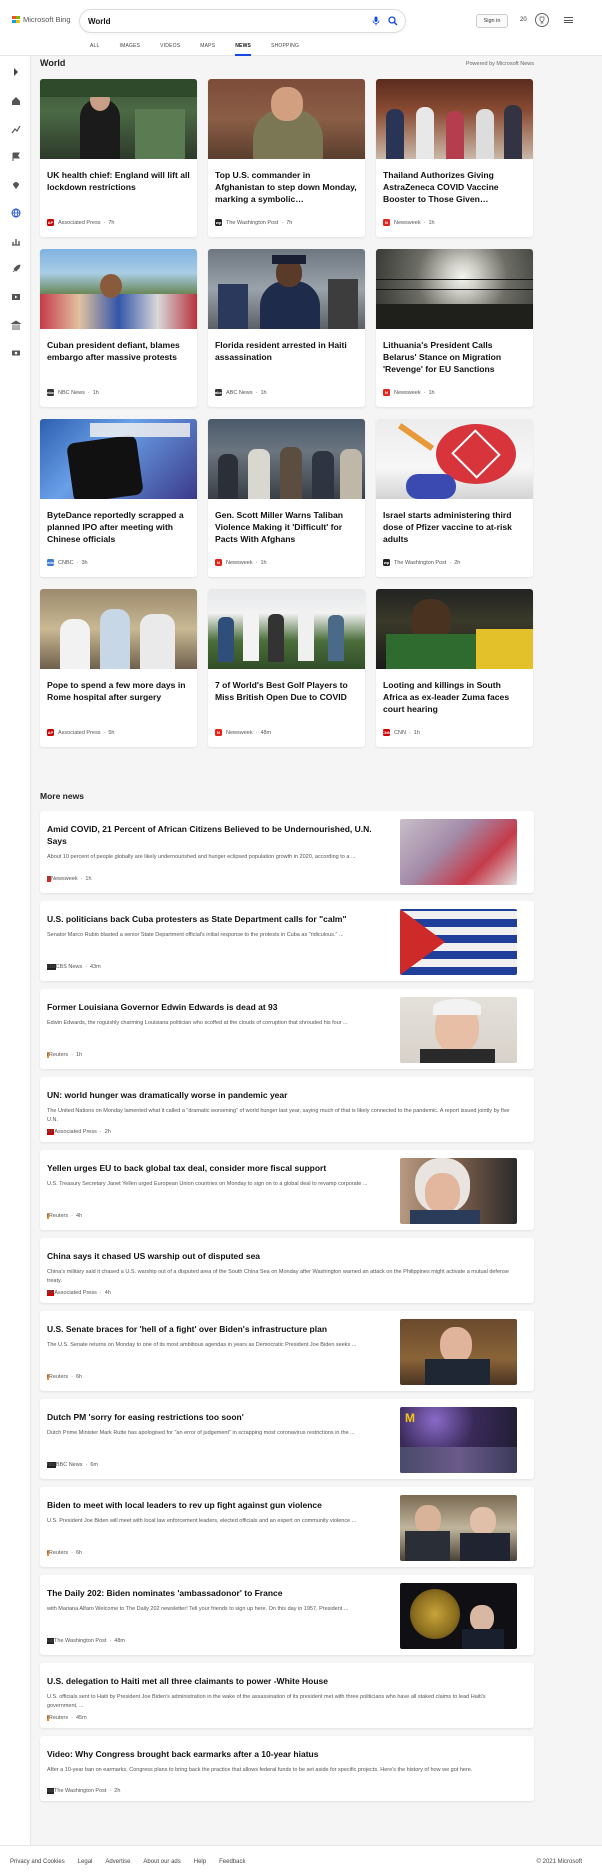 Image resolution: width=602 pixels, height=1875 pixels. What do you see at coordinates (15, 128) in the screenshot?
I see `trending-icon` at bounding box center [15, 128].